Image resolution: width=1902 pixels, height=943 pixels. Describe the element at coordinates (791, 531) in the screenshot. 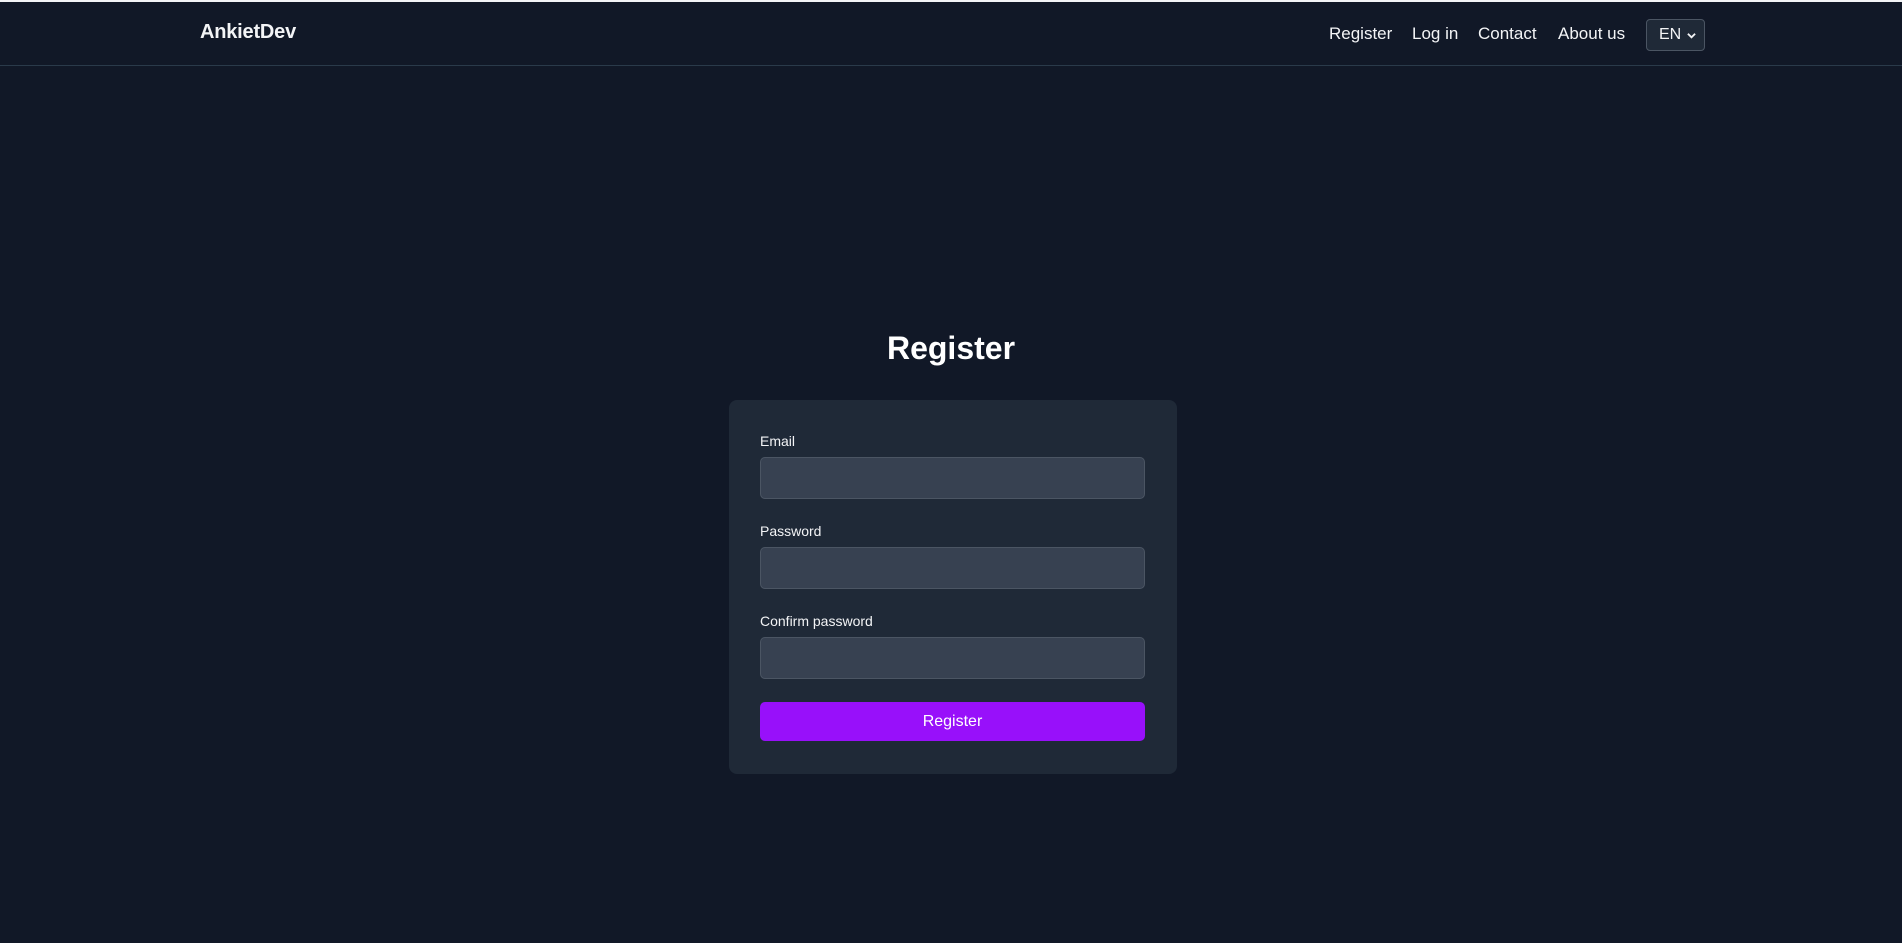

I see `password-label: Password` at that location.